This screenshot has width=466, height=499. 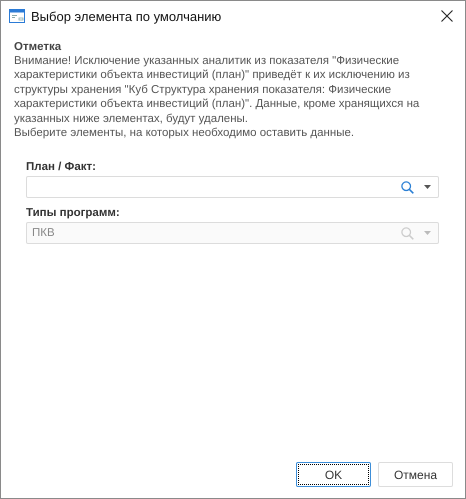 I want to click on window-icon, so click(x=17, y=16).